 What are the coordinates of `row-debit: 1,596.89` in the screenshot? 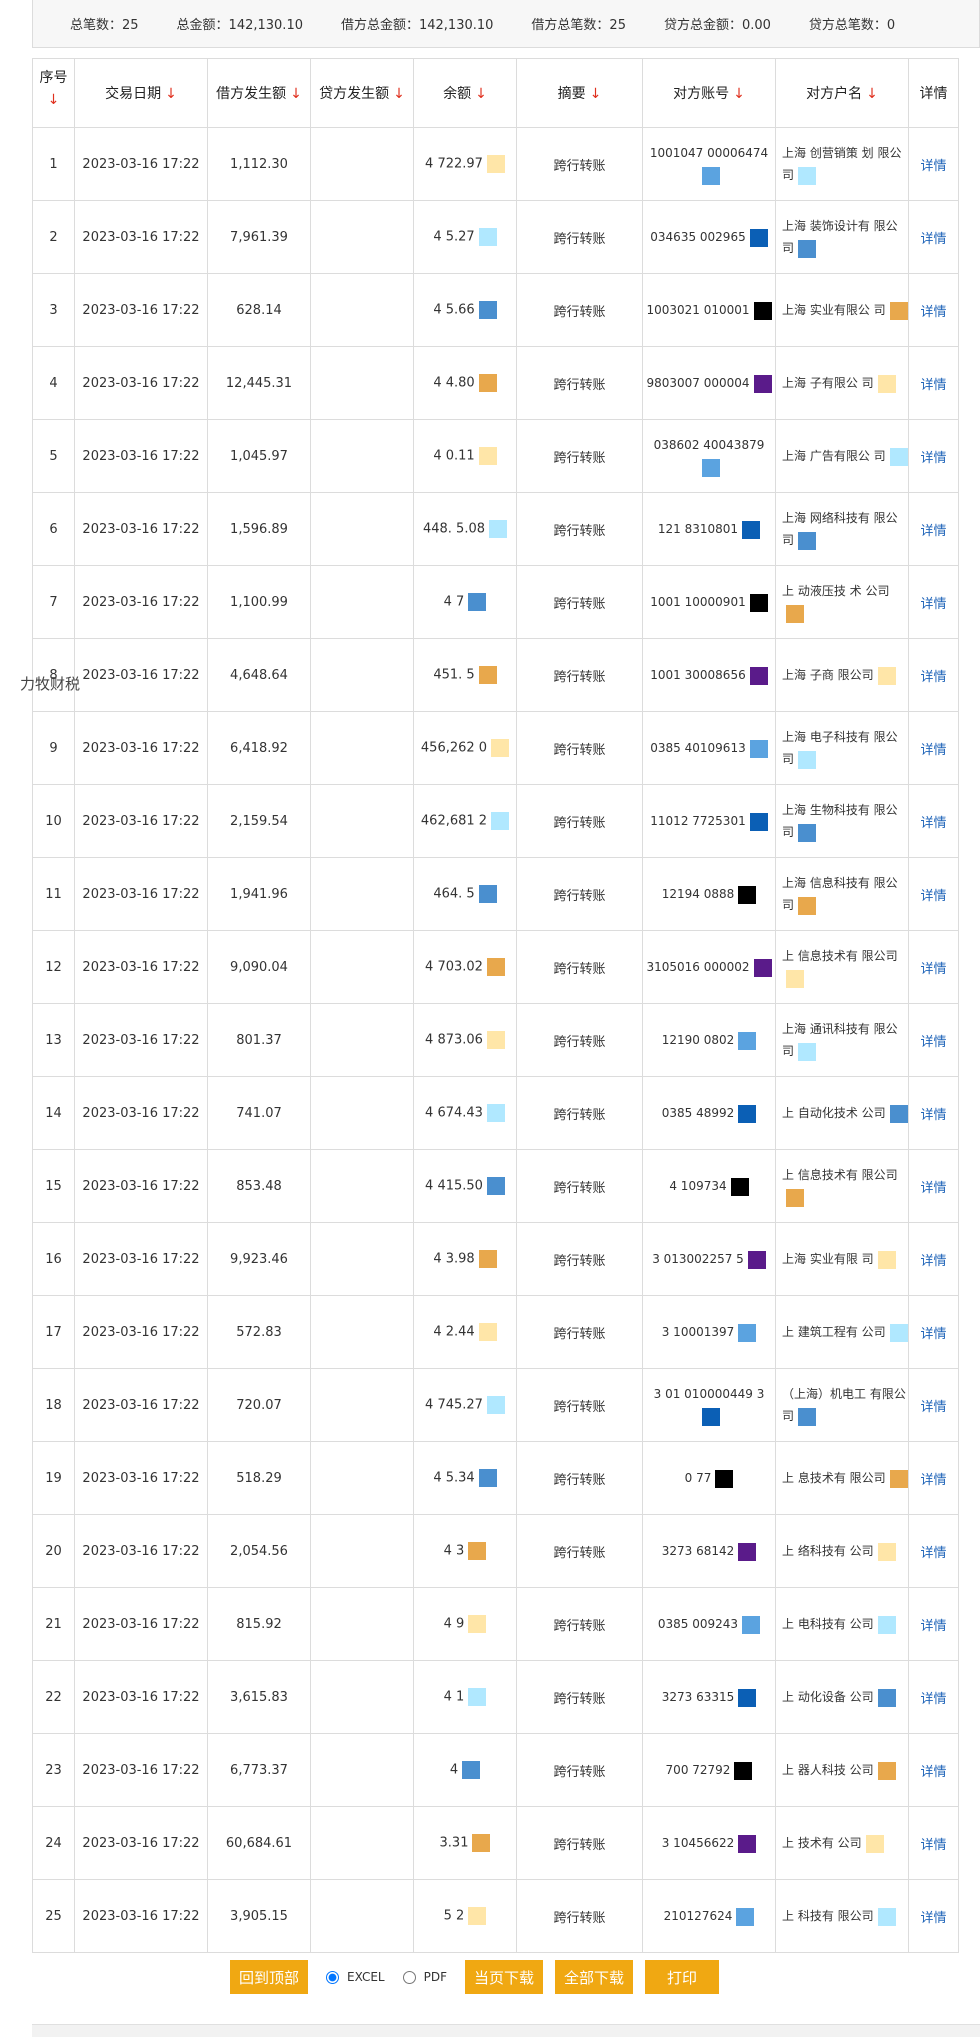 It's located at (259, 529).